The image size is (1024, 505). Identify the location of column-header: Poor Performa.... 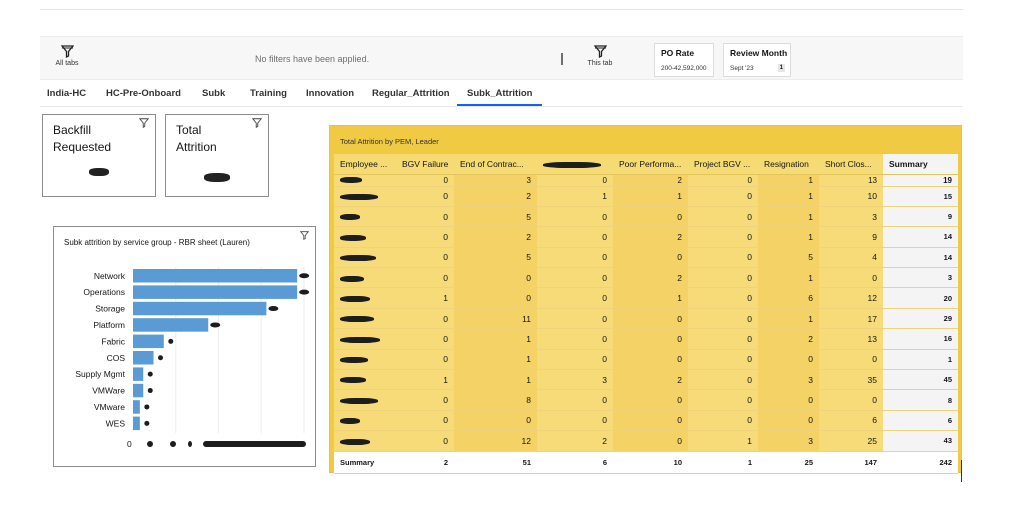
(650, 164).